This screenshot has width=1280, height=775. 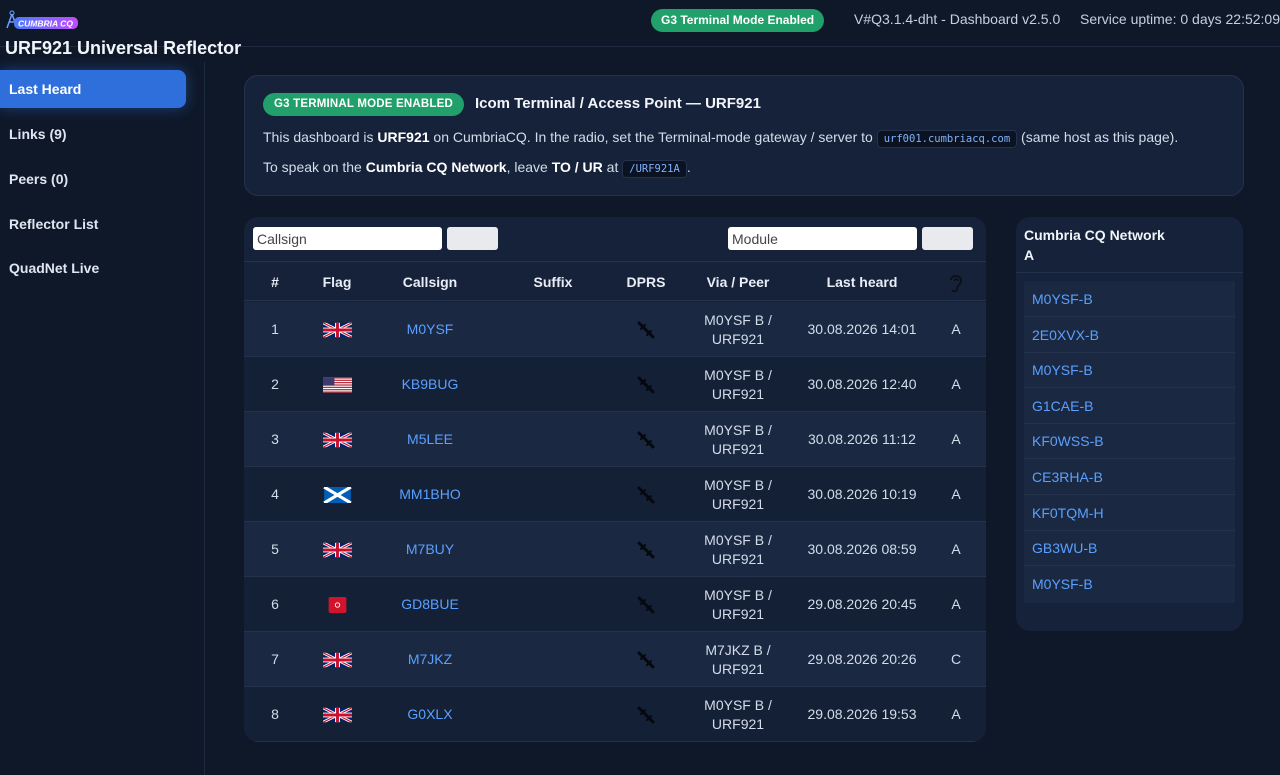 What do you see at coordinates (957, 19) in the screenshot?
I see `version-text: V#Q3.1.4-dht - Dashboard v2.5.0` at bounding box center [957, 19].